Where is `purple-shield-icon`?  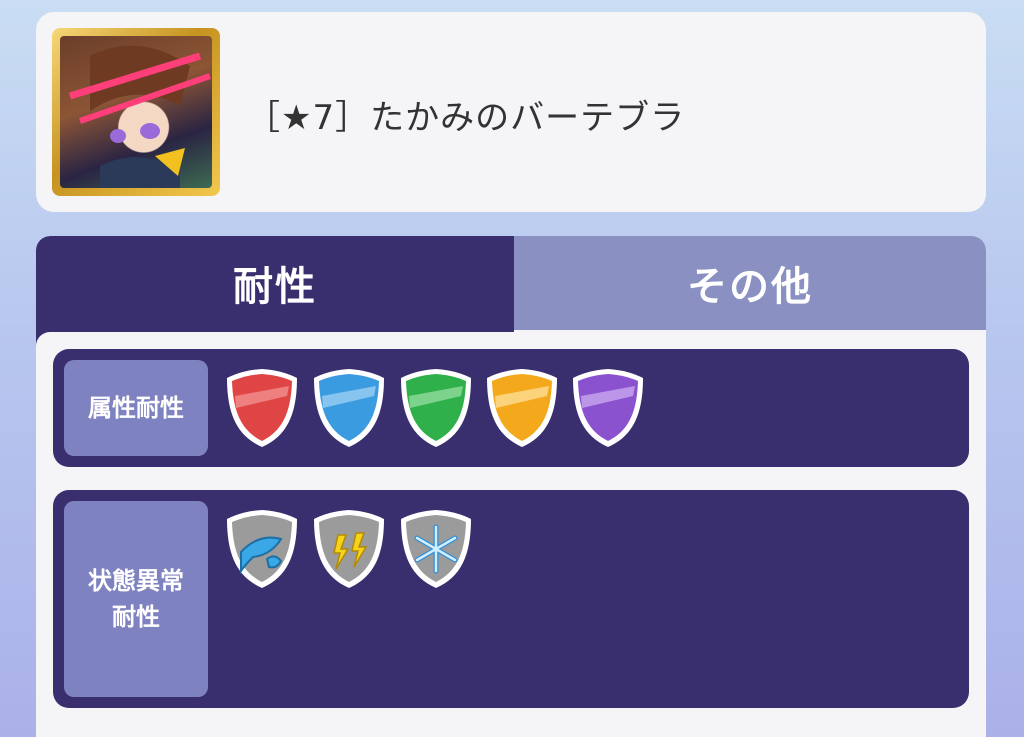
purple-shield-icon is located at coordinates (608, 408).